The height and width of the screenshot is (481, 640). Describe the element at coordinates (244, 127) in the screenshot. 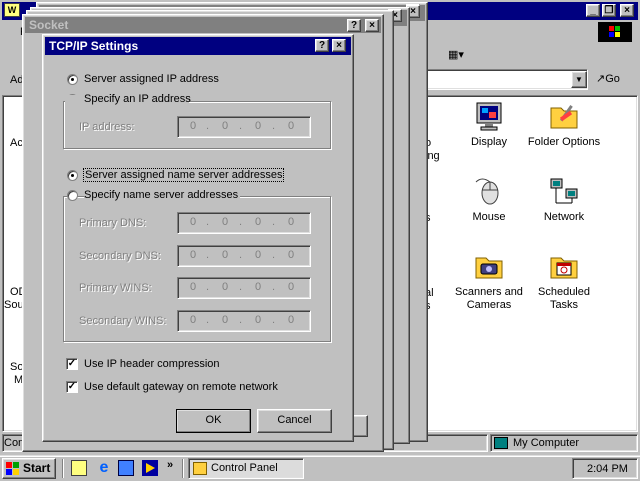

I see `ip-address-field: 0. 0. 0. 0` at that location.